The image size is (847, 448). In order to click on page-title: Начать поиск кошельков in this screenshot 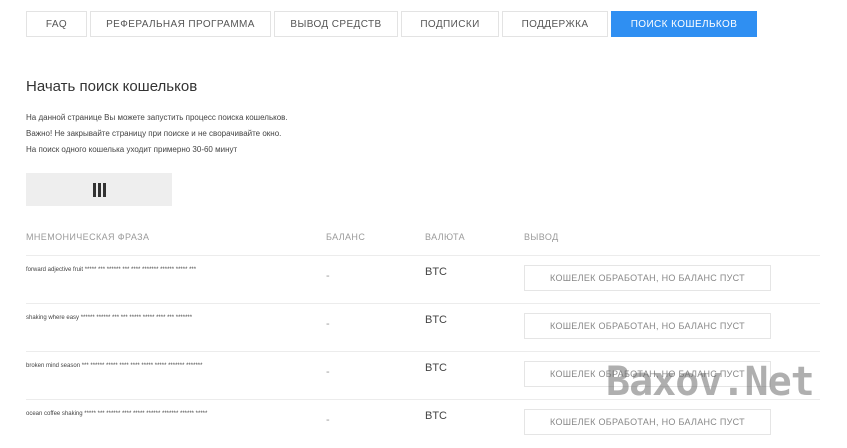, I will do `click(112, 86)`.